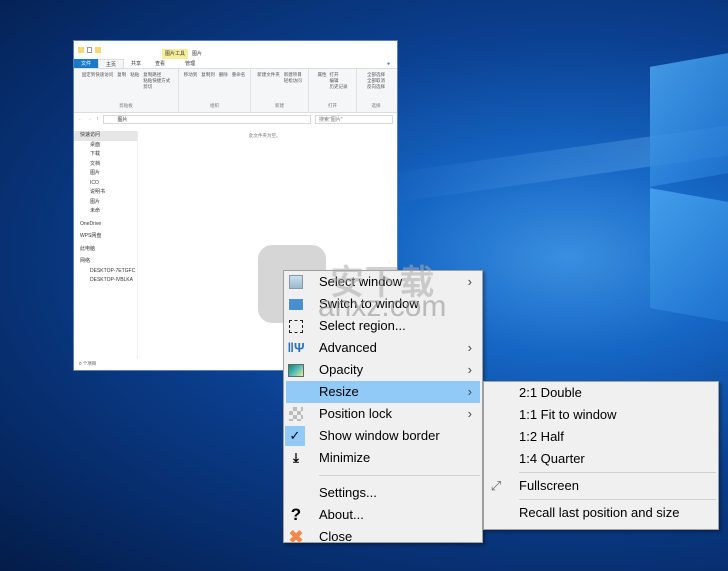 The width and height of the screenshot is (728, 571). What do you see at coordinates (601, 415) in the screenshot?
I see `resize-fit-to-window: 1:1 Fit to window` at bounding box center [601, 415].